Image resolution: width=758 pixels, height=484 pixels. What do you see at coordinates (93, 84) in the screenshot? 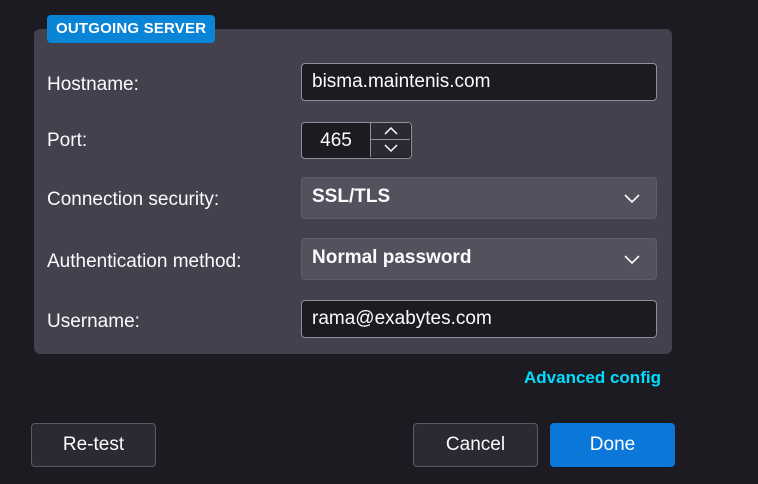
I see `hostname-label: Hostname:` at bounding box center [93, 84].